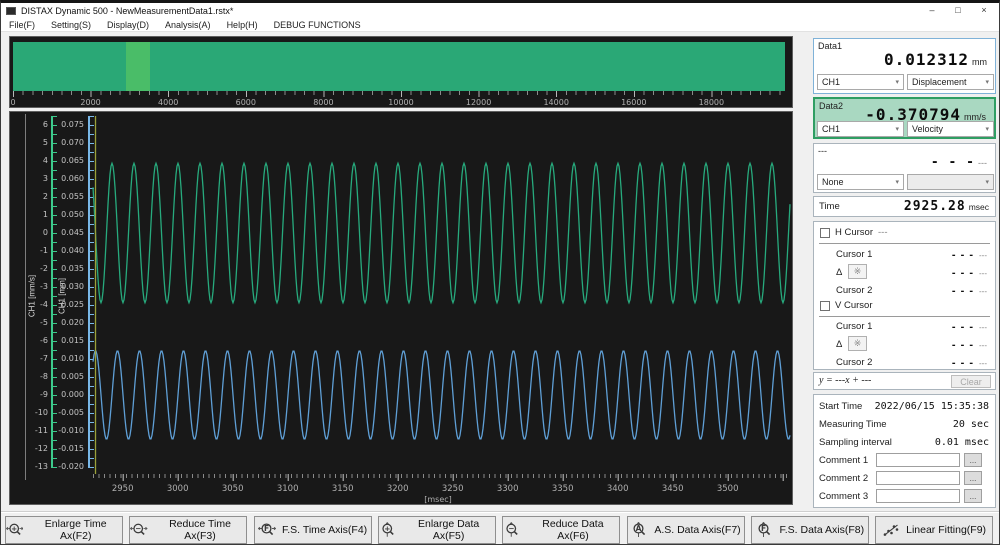 The height and width of the screenshot is (545, 1000). Describe the element at coordinates (918, 478) in the screenshot. I see `comment2-input` at that location.